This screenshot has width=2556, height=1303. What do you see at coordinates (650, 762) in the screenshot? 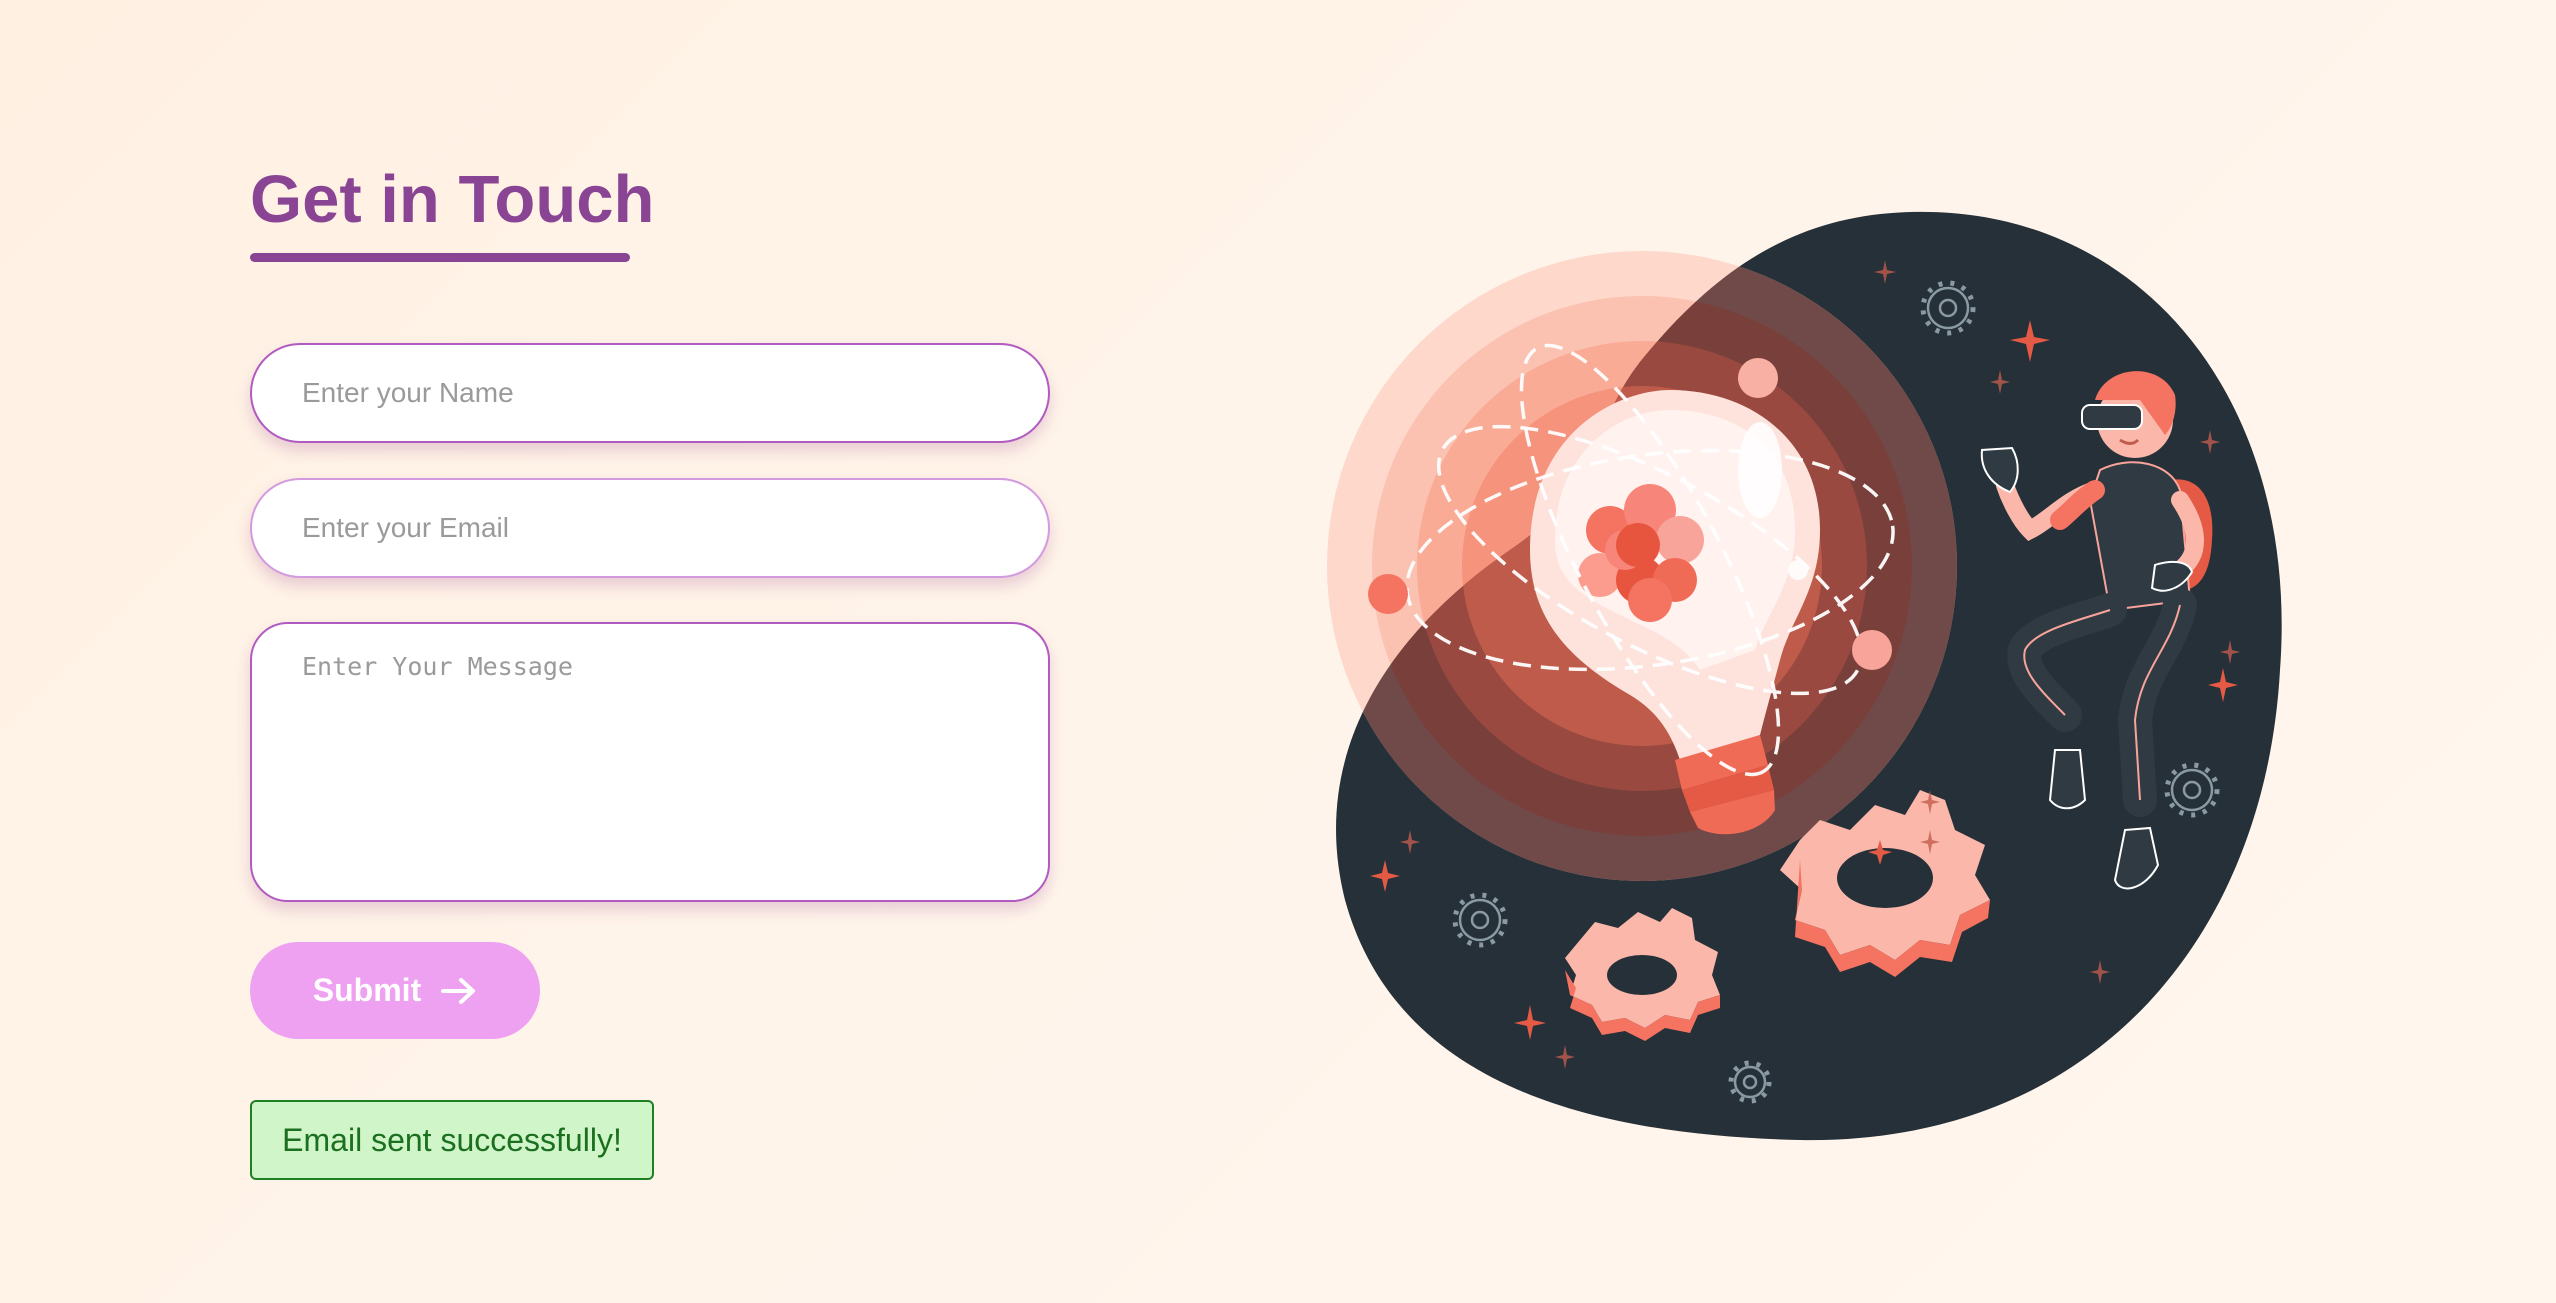
I see `message-textarea` at bounding box center [650, 762].